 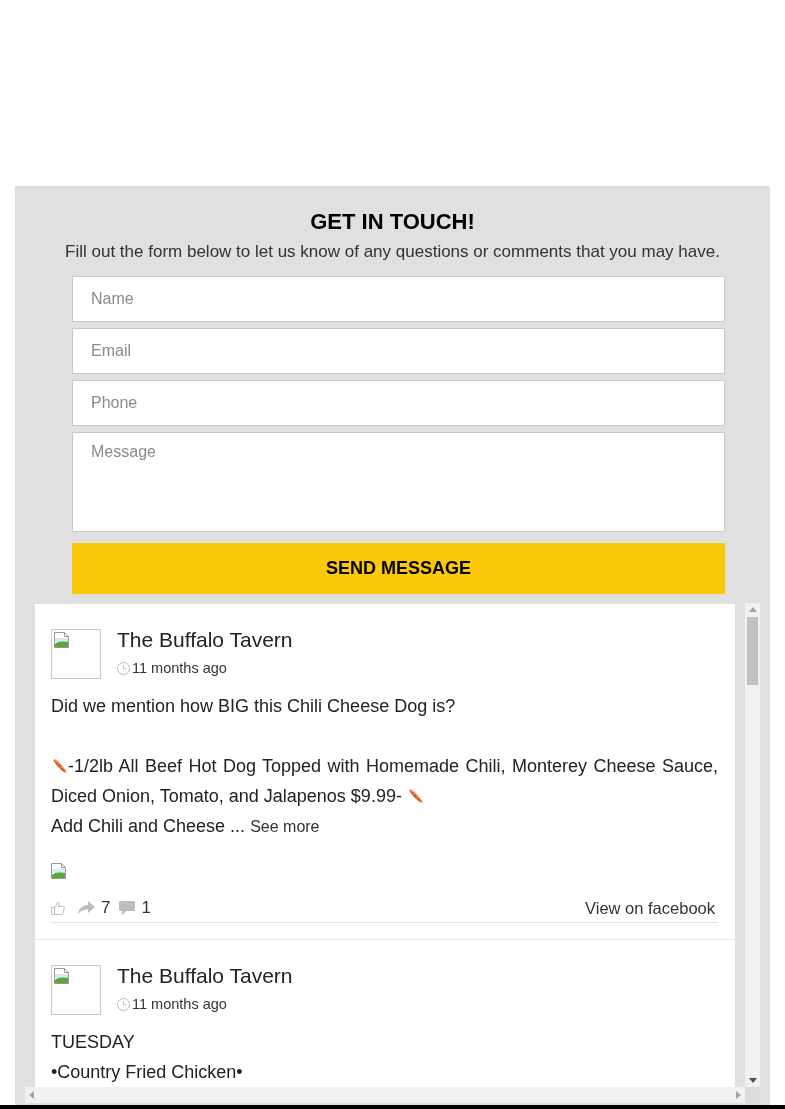 I want to click on comment-icon, so click(x=127, y=908).